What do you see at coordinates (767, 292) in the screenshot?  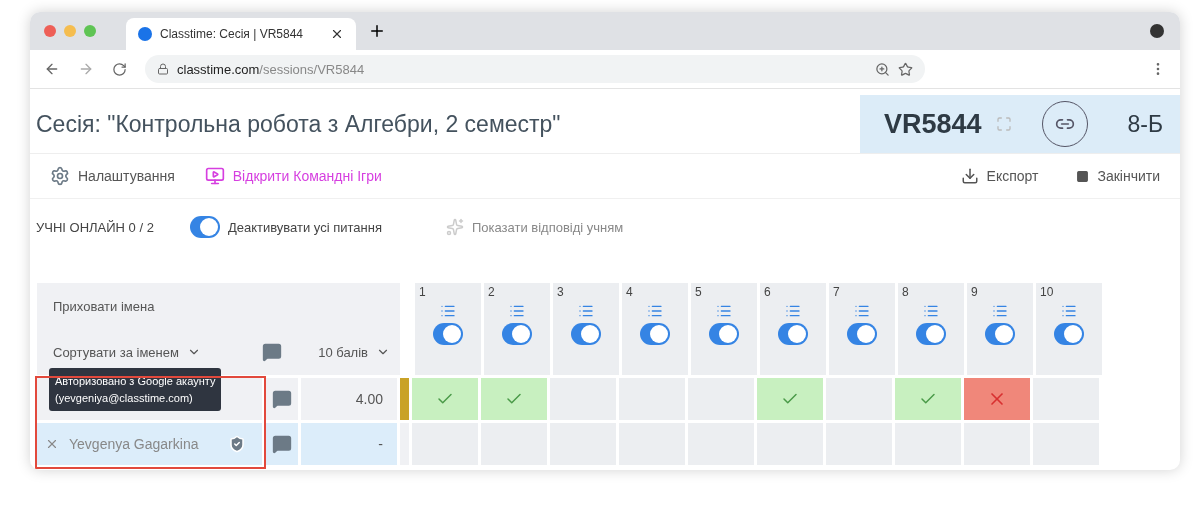 I see `question-number: 6` at bounding box center [767, 292].